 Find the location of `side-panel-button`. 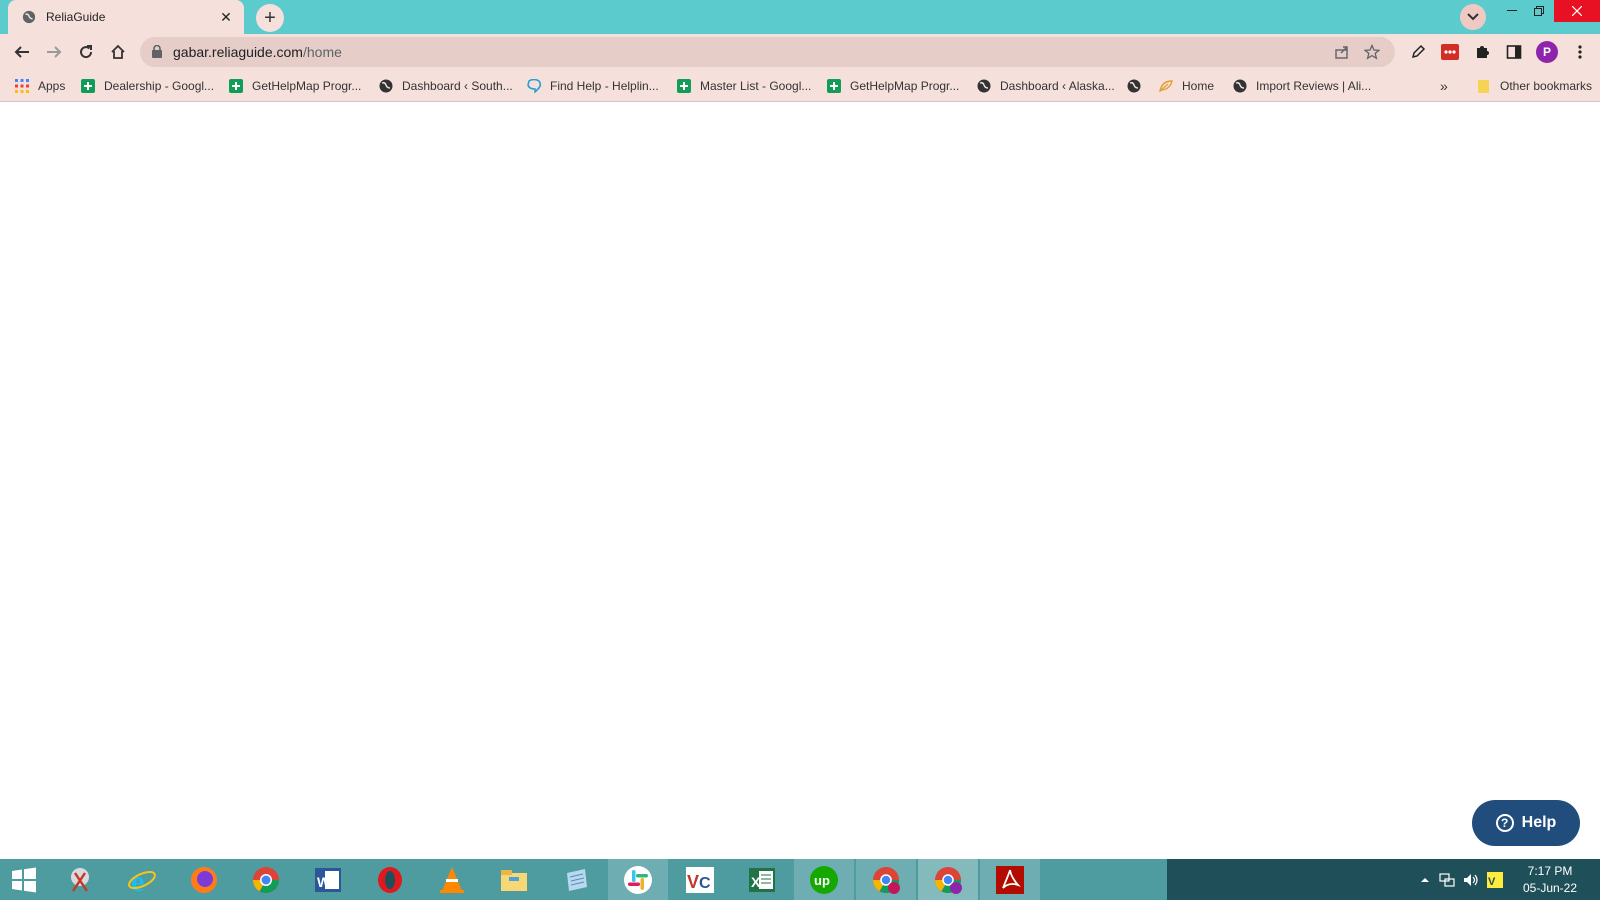

side-panel-button is located at coordinates (1514, 52).